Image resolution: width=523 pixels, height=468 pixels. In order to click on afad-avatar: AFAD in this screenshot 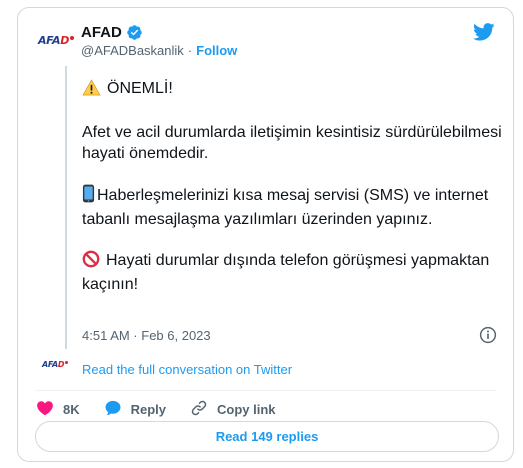, I will do `click(56, 40)`.